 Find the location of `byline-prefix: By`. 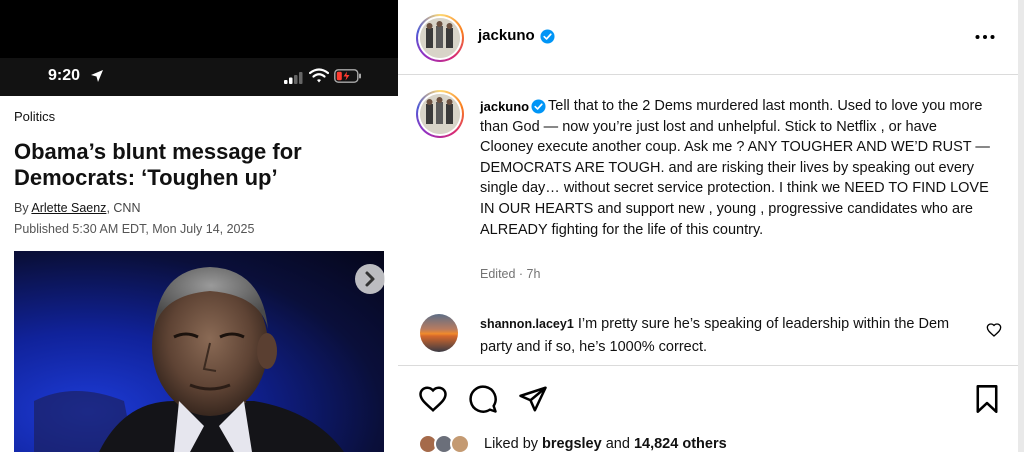

byline-prefix: By is located at coordinates (21, 208).